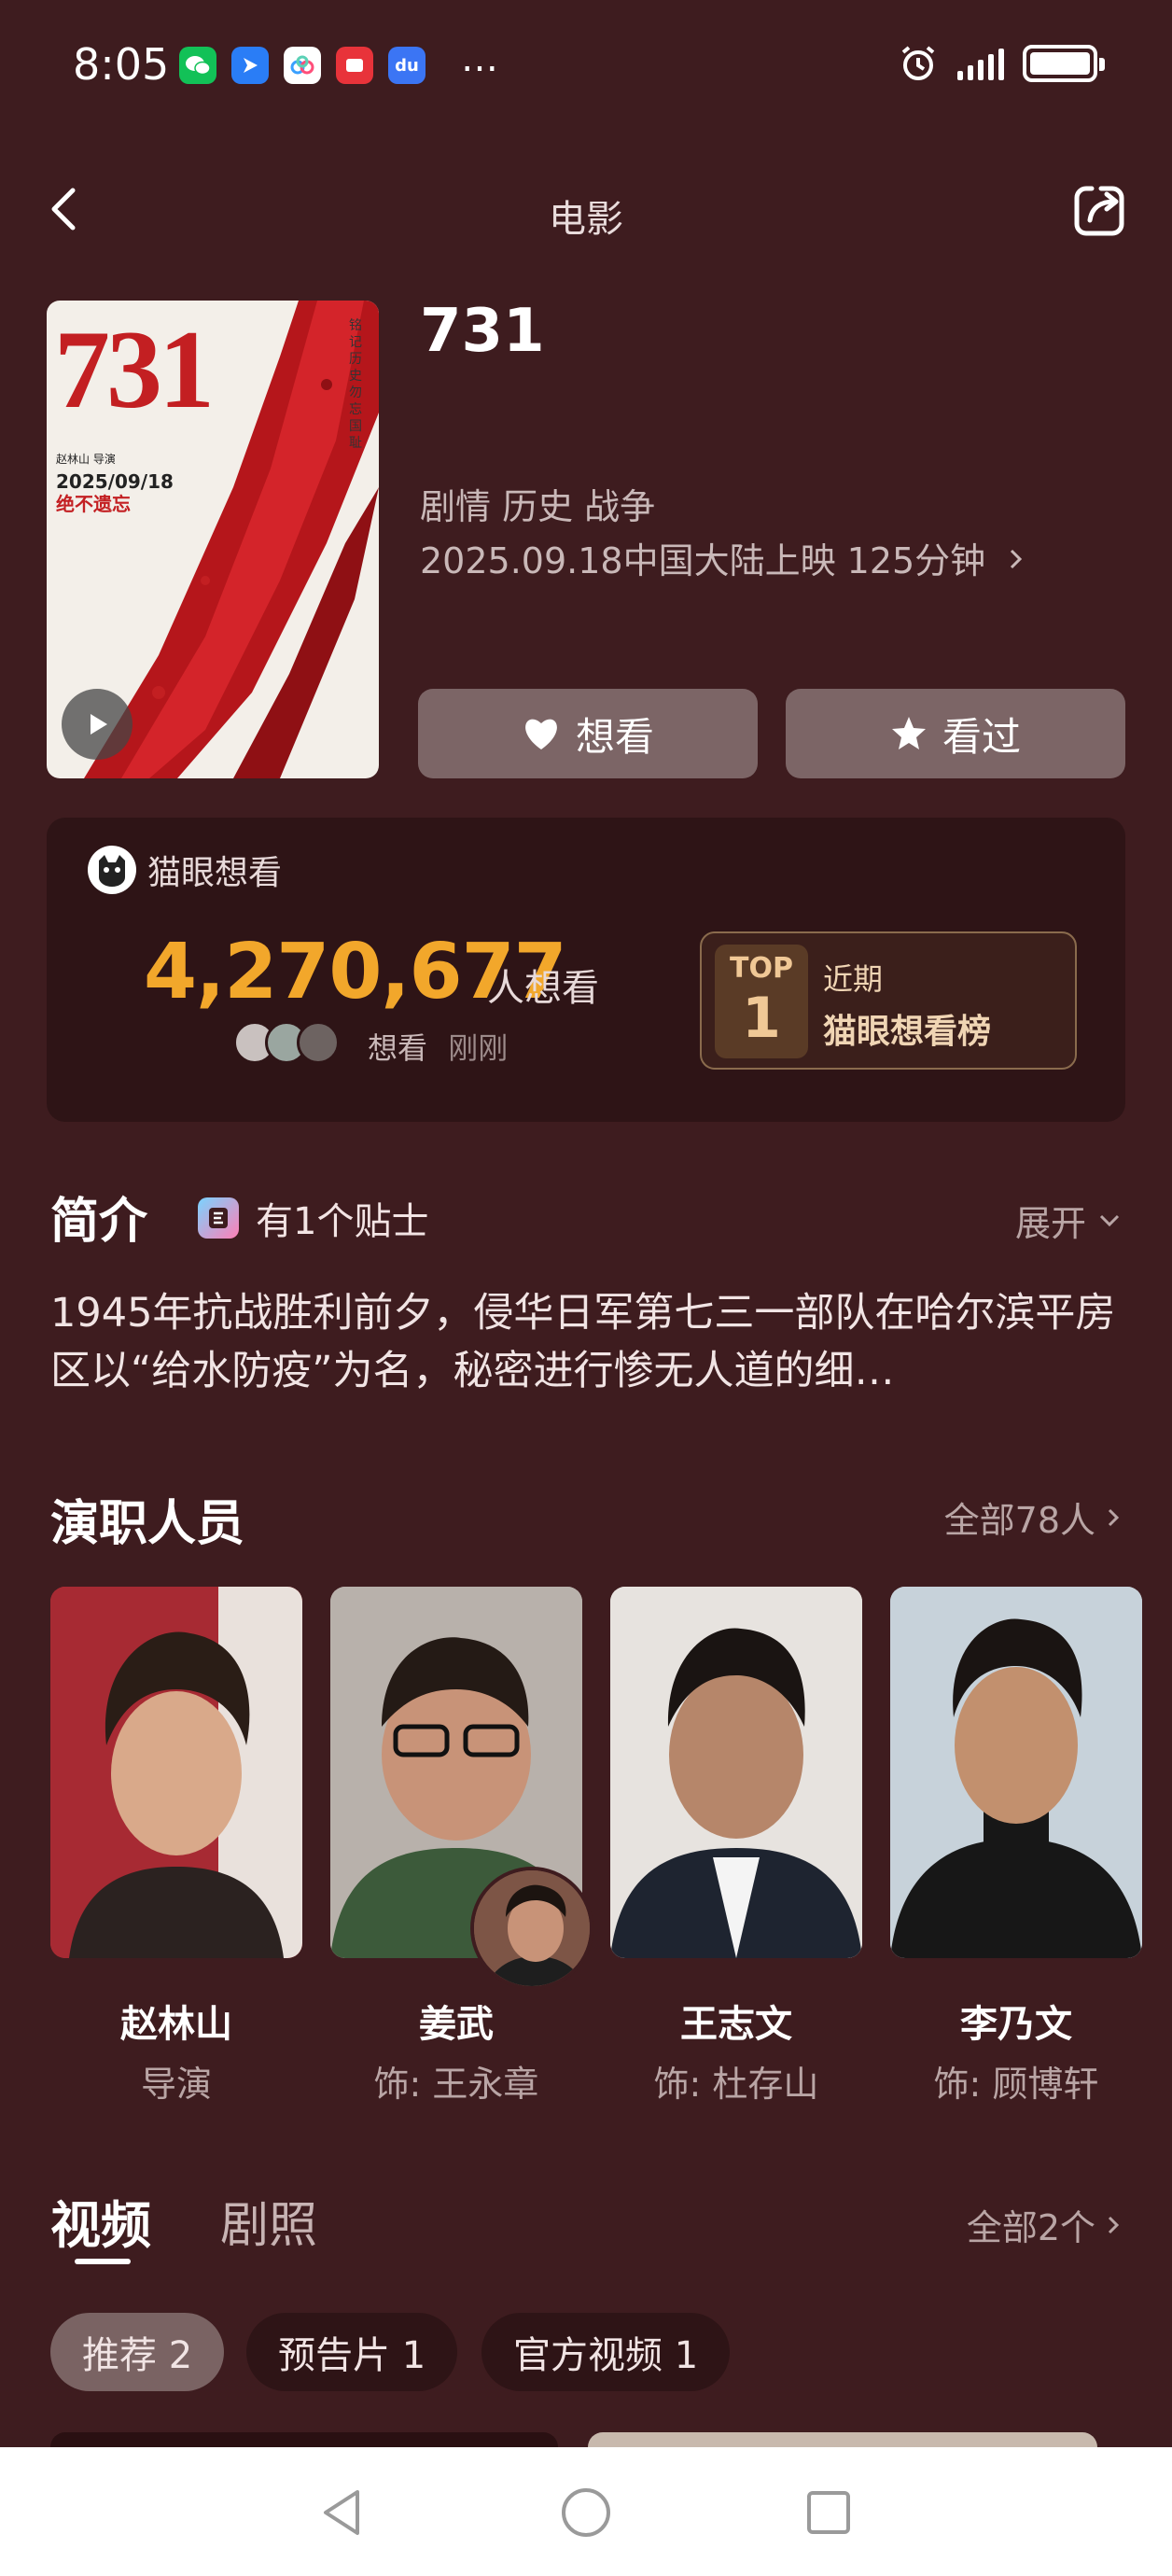  What do you see at coordinates (176, 2024) in the screenshot?
I see `cast-name: 赵林山` at bounding box center [176, 2024].